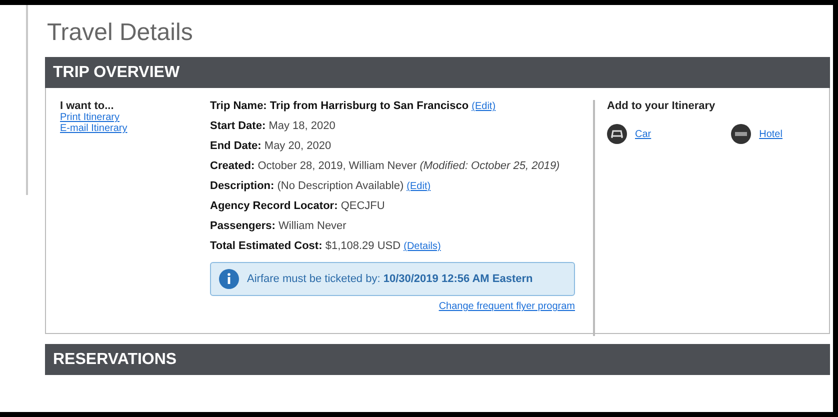 The height and width of the screenshot is (417, 838). Describe the element at coordinates (390, 279) in the screenshot. I see `notice-text: Airfare must be ticketed by: 10/30/2019 12:56 AM Eastern` at that location.